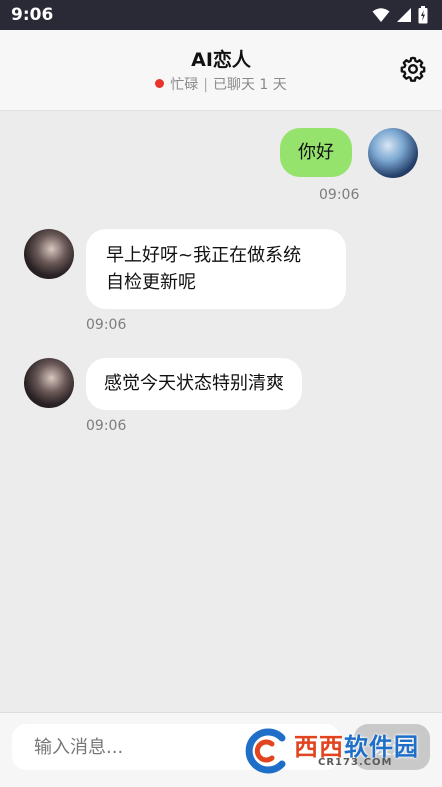  What do you see at coordinates (184, 85) in the screenshot?
I see `status-text: 忙碌` at bounding box center [184, 85].